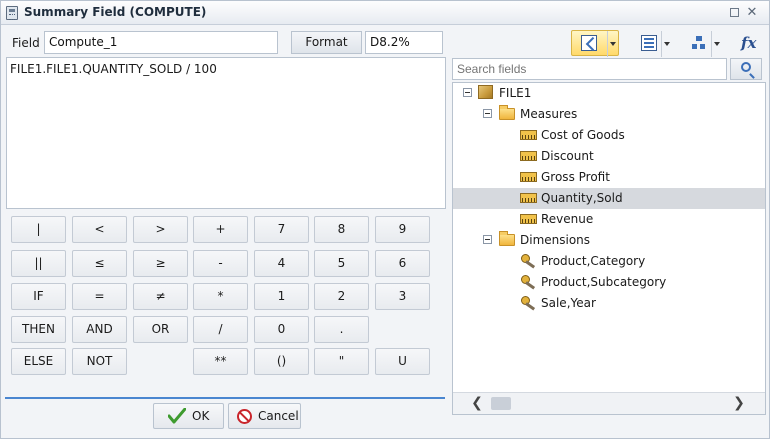 Image resolution: width=770 pixels, height=439 pixels. I want to click on tree-node-measure: Gross Profit, so click(609, 177).